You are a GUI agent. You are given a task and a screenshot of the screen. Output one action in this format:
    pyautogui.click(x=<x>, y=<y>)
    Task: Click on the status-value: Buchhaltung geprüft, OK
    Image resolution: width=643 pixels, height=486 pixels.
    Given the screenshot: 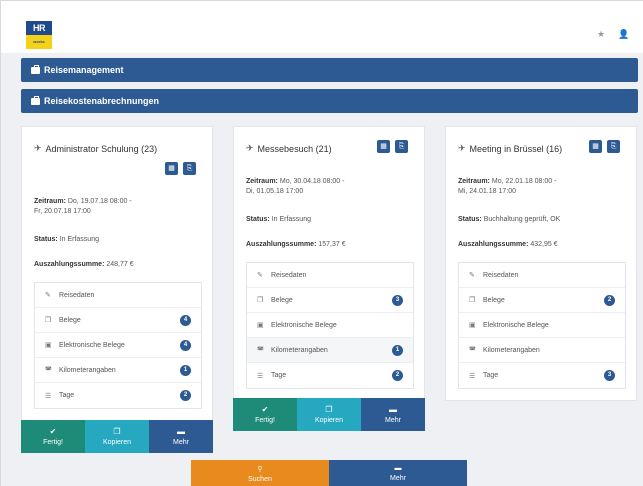 What is the action you would take?
    pyautogui.click(x=522, y=219)
    